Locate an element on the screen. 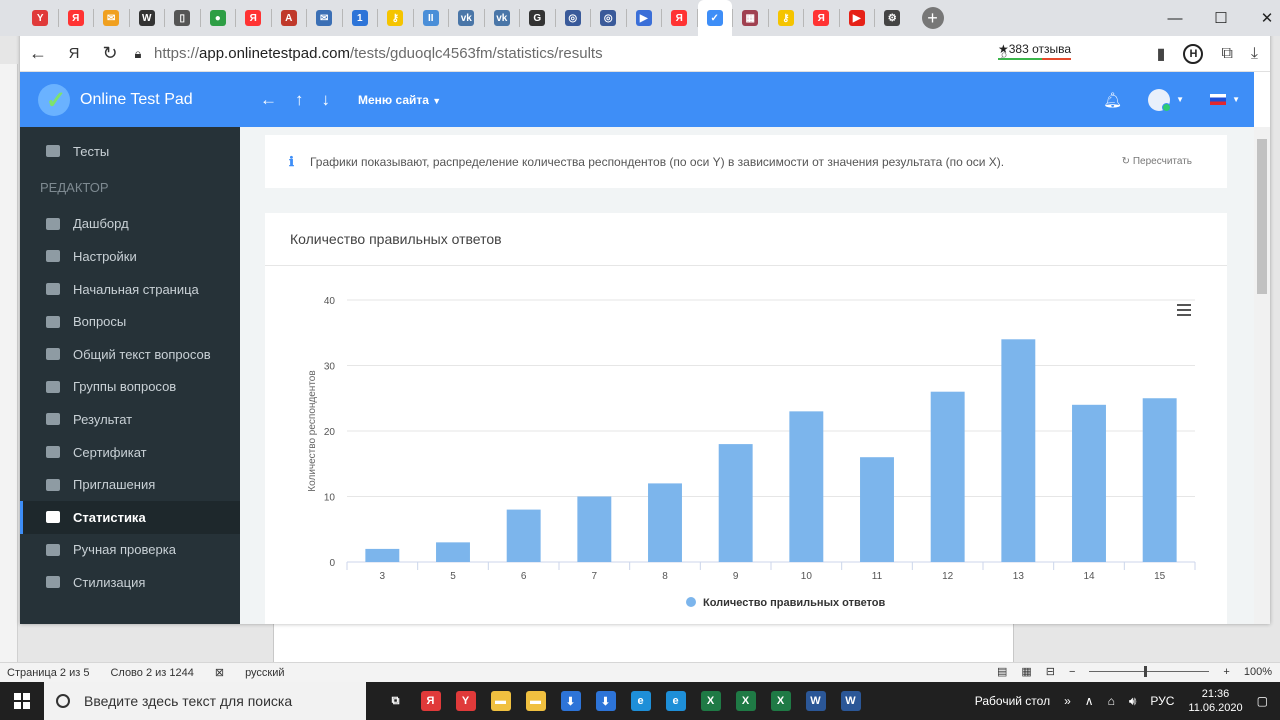 This screenshot has height=720, width=1280. sidebar-item: Ручная проверка is located at coordinates (130, 550).